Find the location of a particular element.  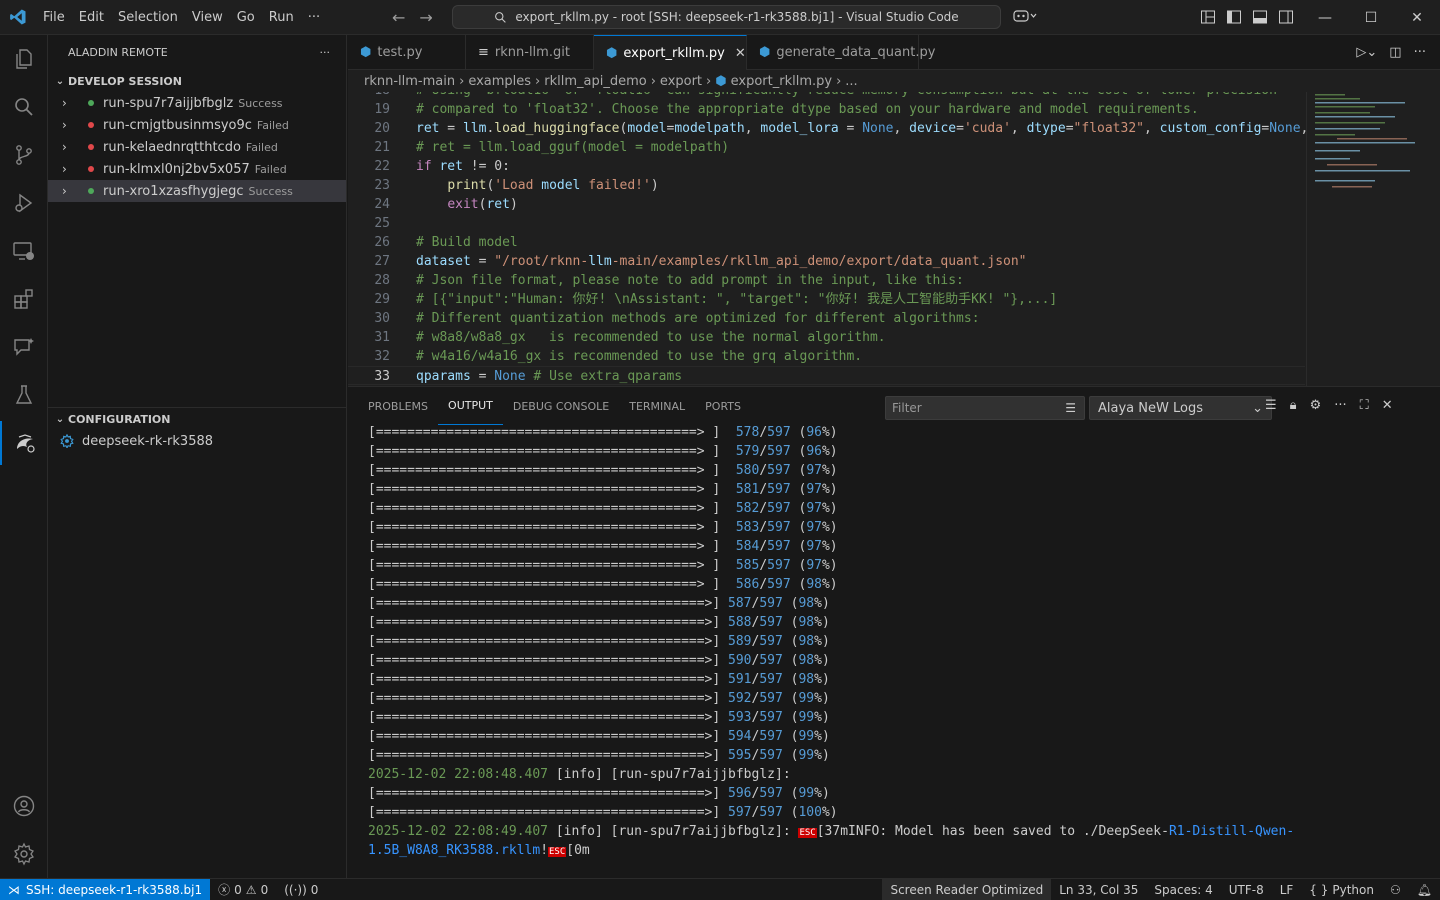

close-window-icon: ✕ is located at coordinates (1417, 17).